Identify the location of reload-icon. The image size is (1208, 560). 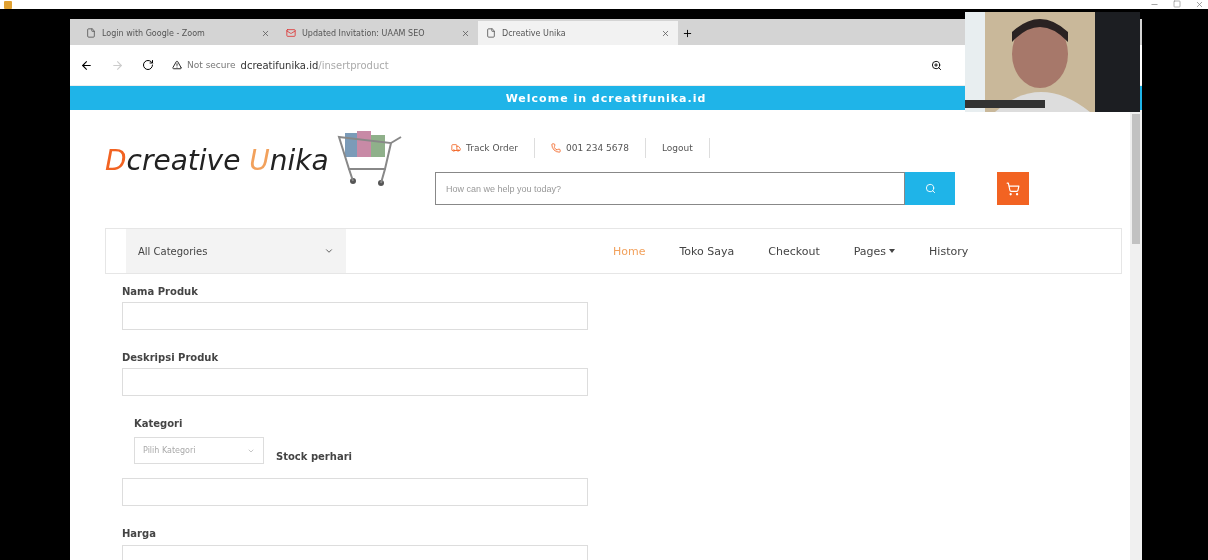
(148, 65).